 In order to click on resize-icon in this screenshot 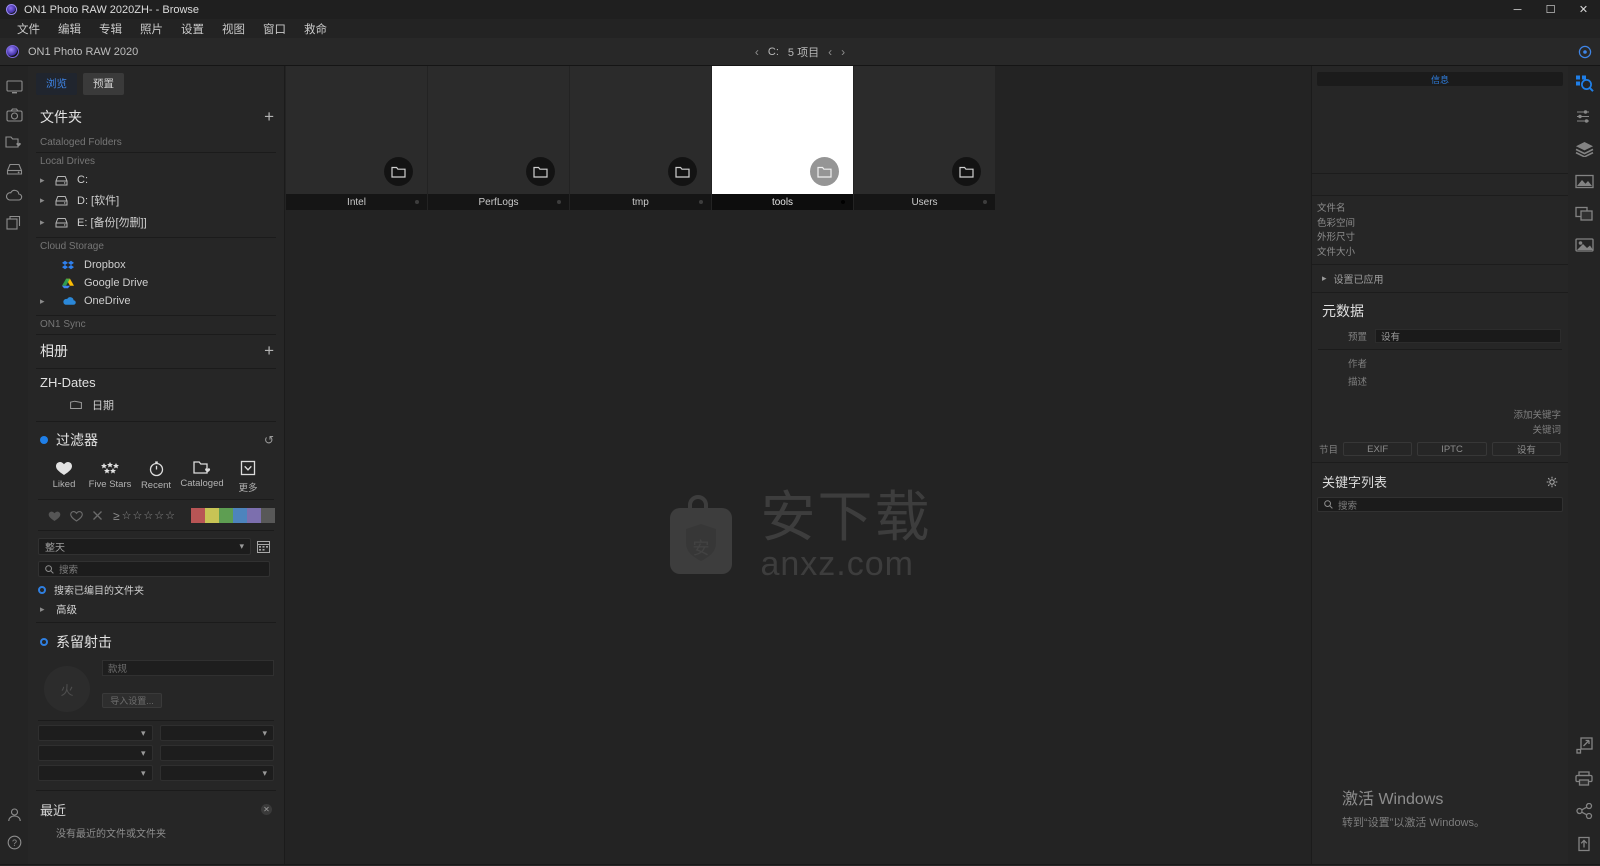, I will do `click(1584, 745)`.